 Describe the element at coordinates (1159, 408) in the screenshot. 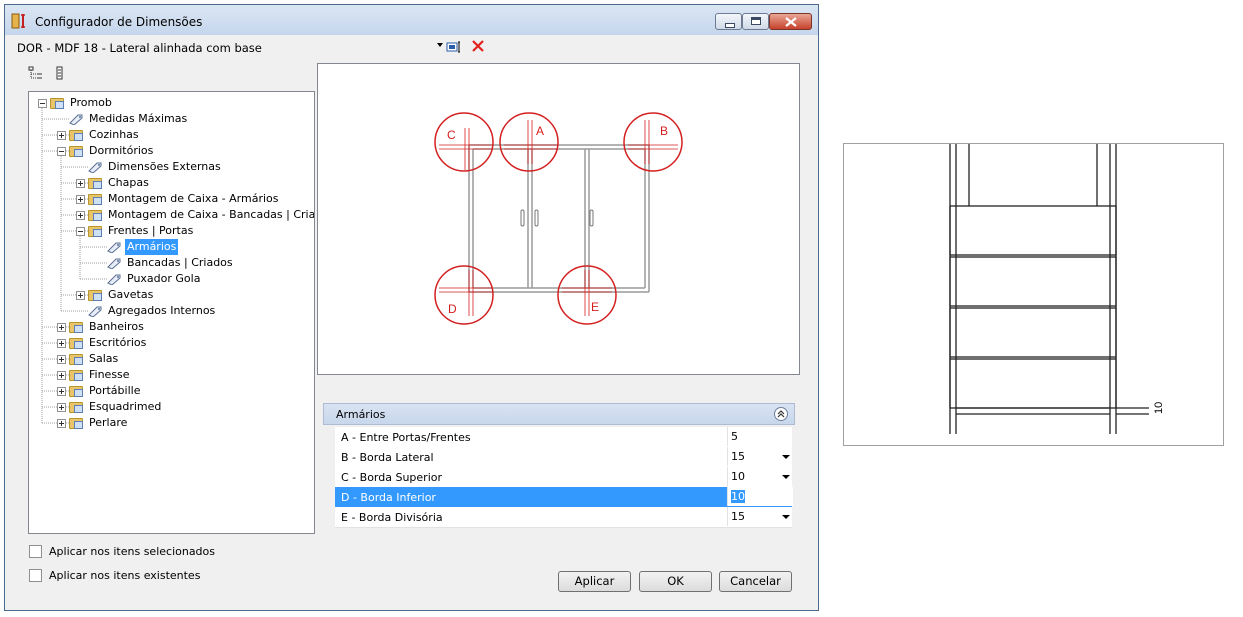

I see `dimension-label: 10` at that location.